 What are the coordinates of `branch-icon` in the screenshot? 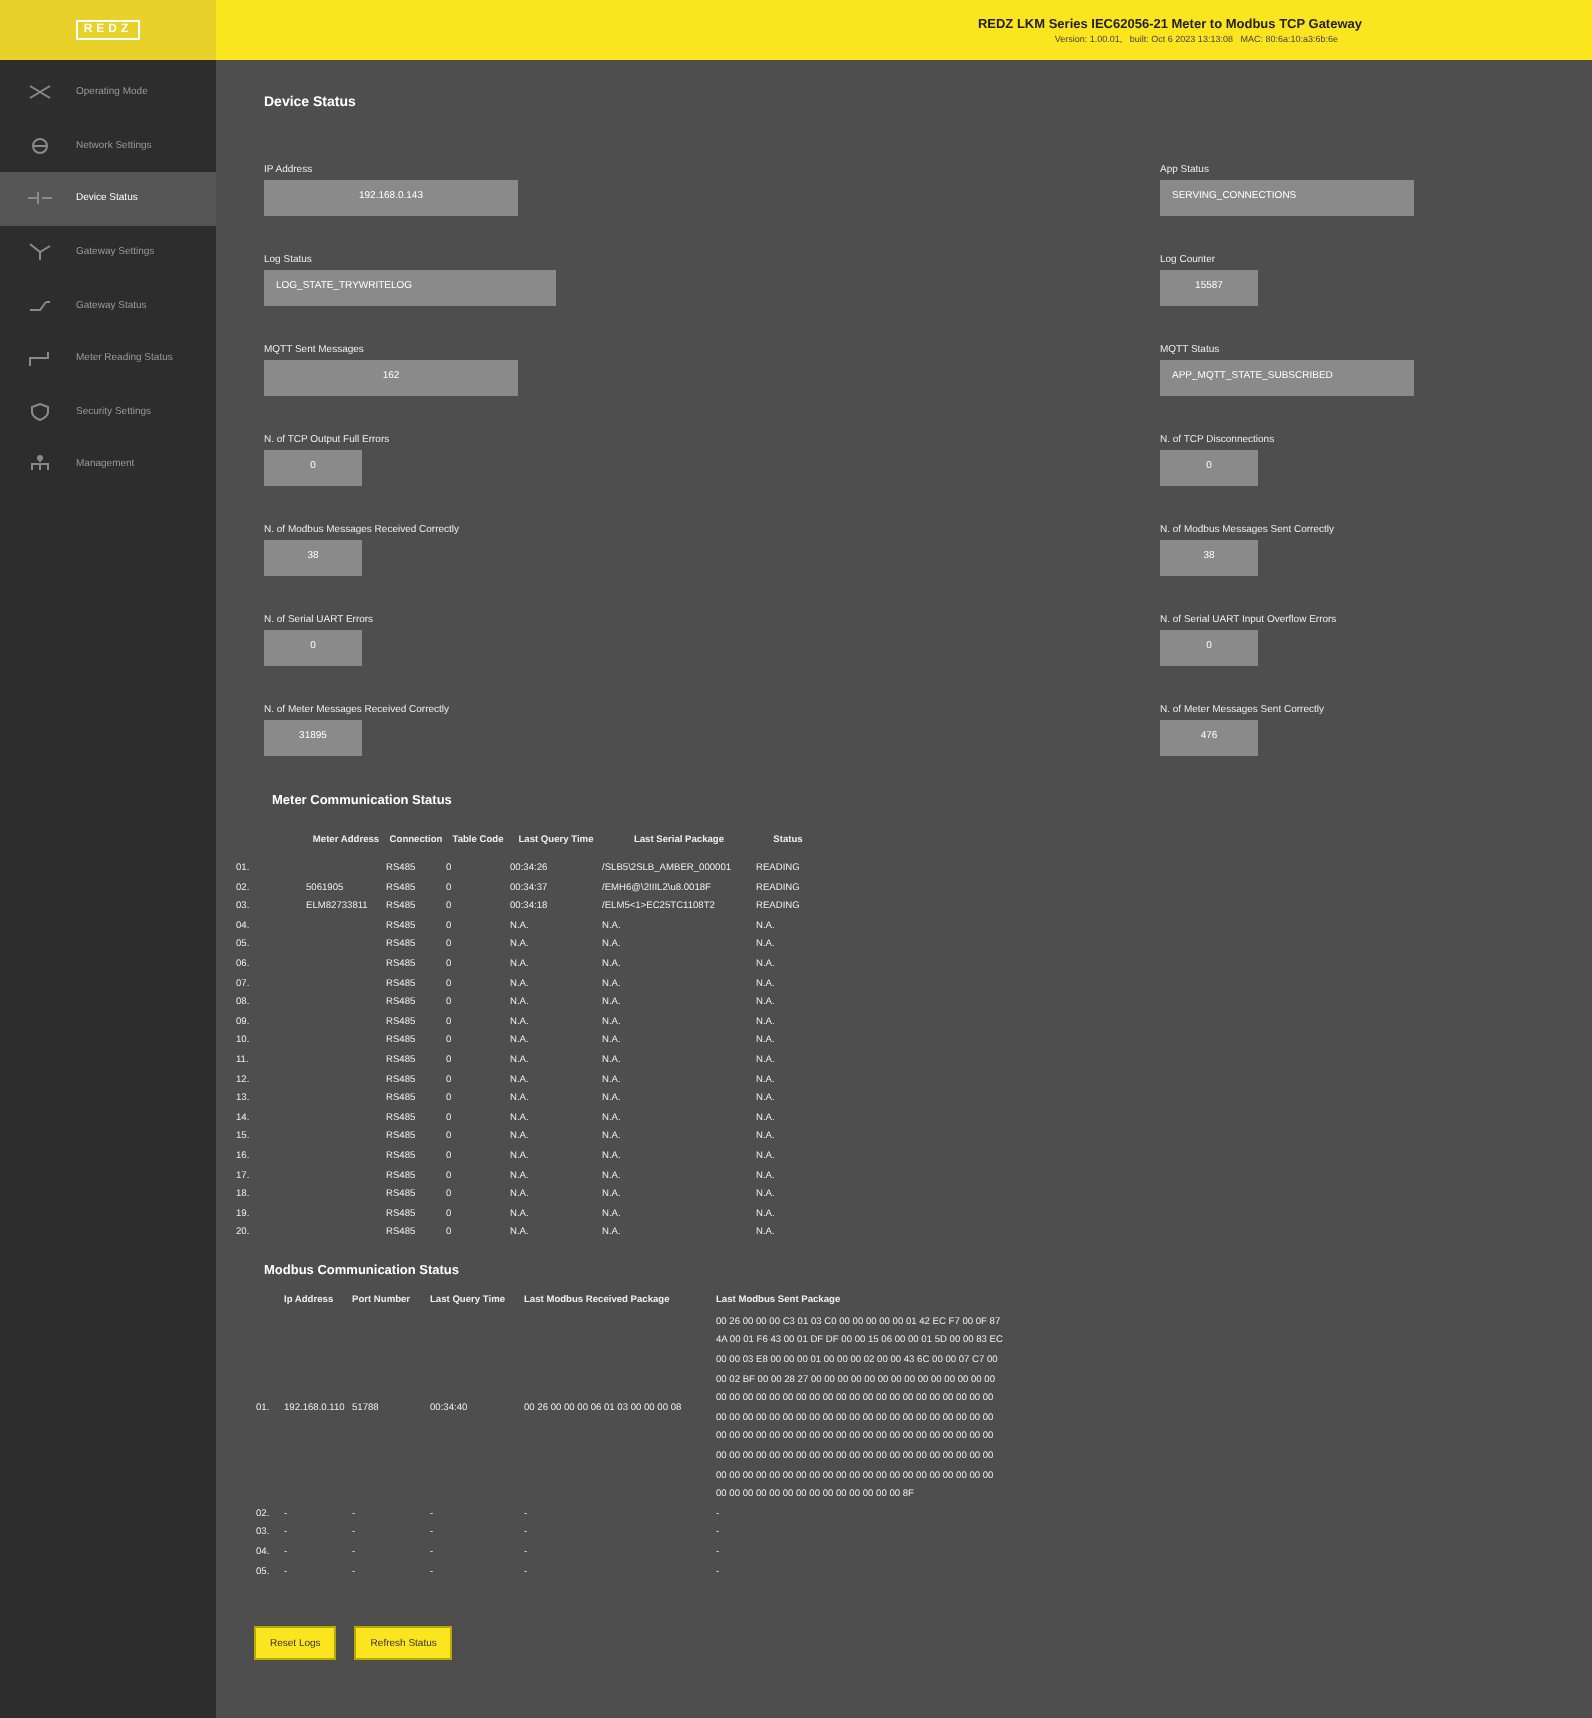 It's located at (40, 252).